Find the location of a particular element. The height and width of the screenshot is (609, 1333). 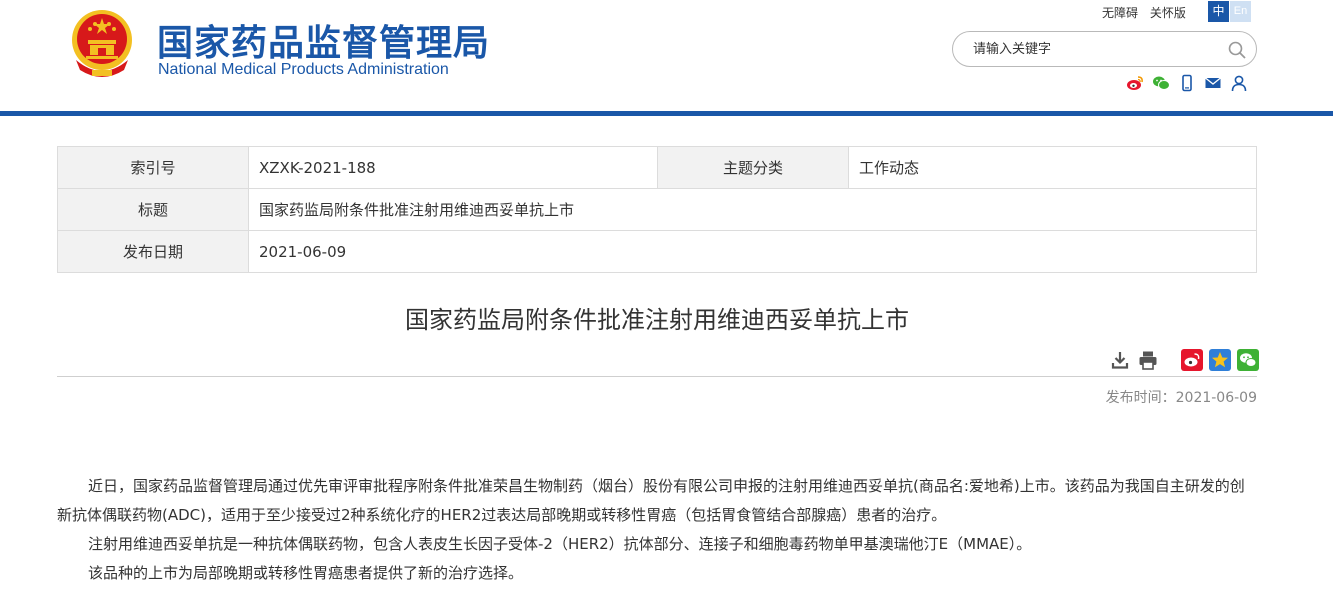

wechat-icon is located at coordinates (1161, 83).